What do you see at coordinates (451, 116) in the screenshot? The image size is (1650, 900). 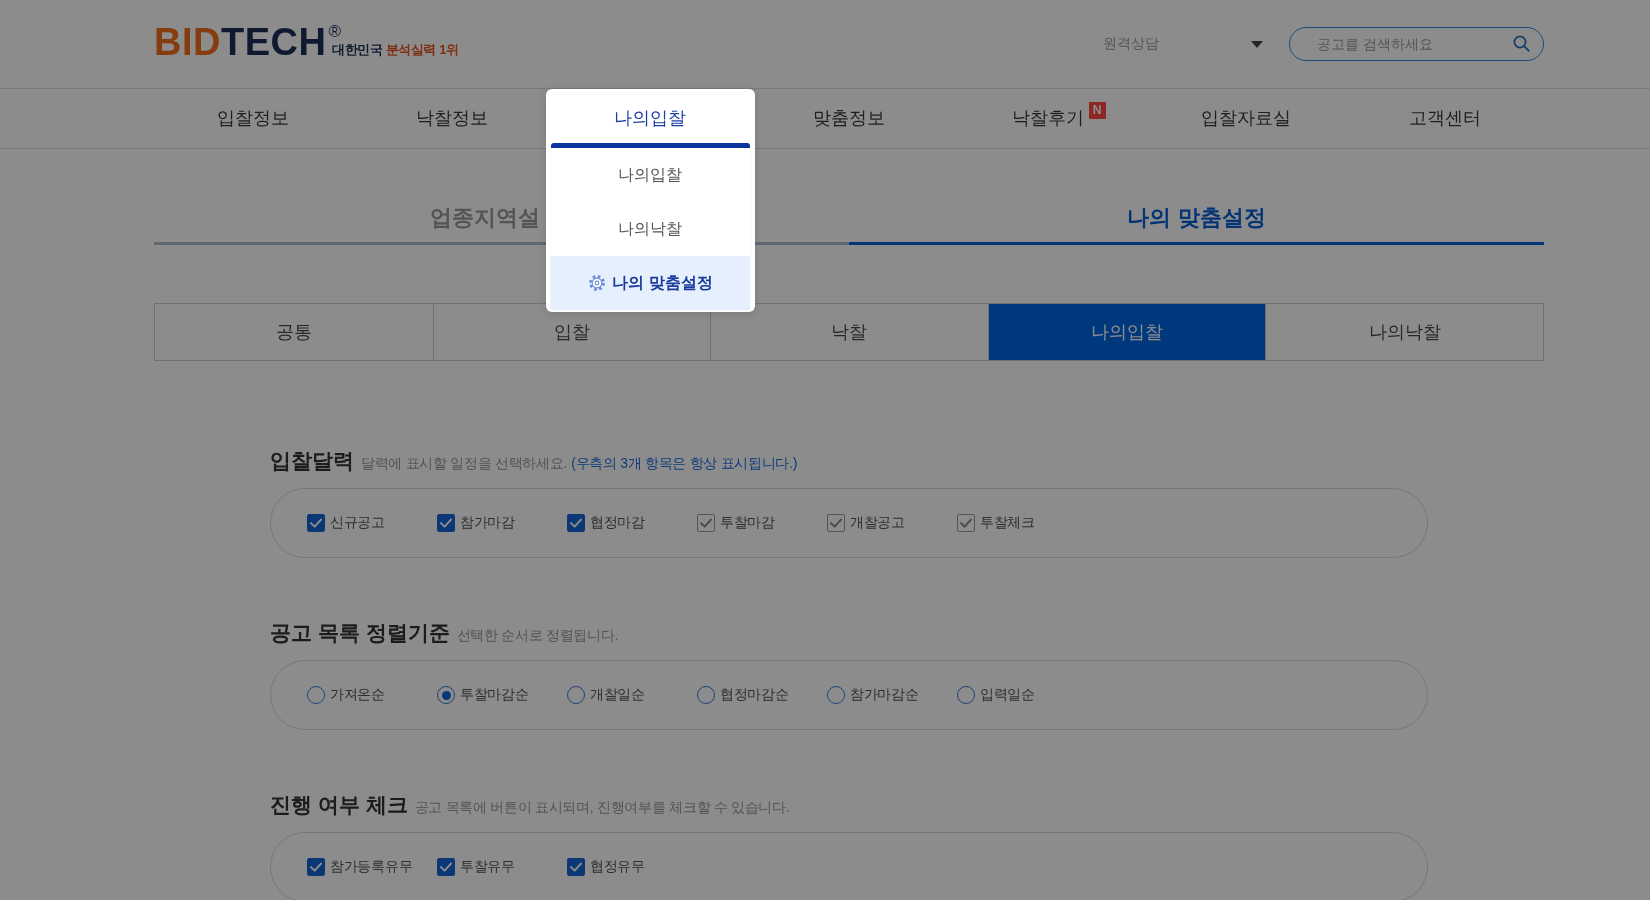 I see `nav-link: 낙찰정보` at bounding box center [451, 116].